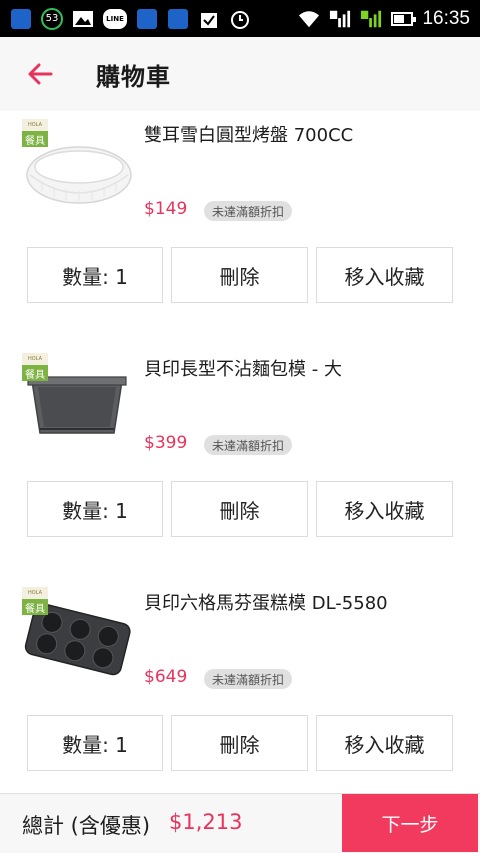  What do you see at coordinates (371, 19) in the screenshot?
I see `signal-sim2-icon` at bounding box center [371, 19].